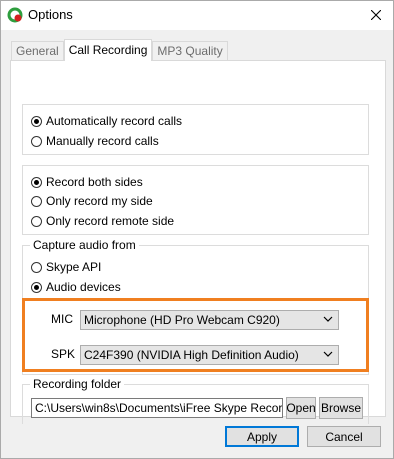 The width and height of the screenshot is (394, 459). I want to click on cancel-button: Cancel, so click(344, 436).